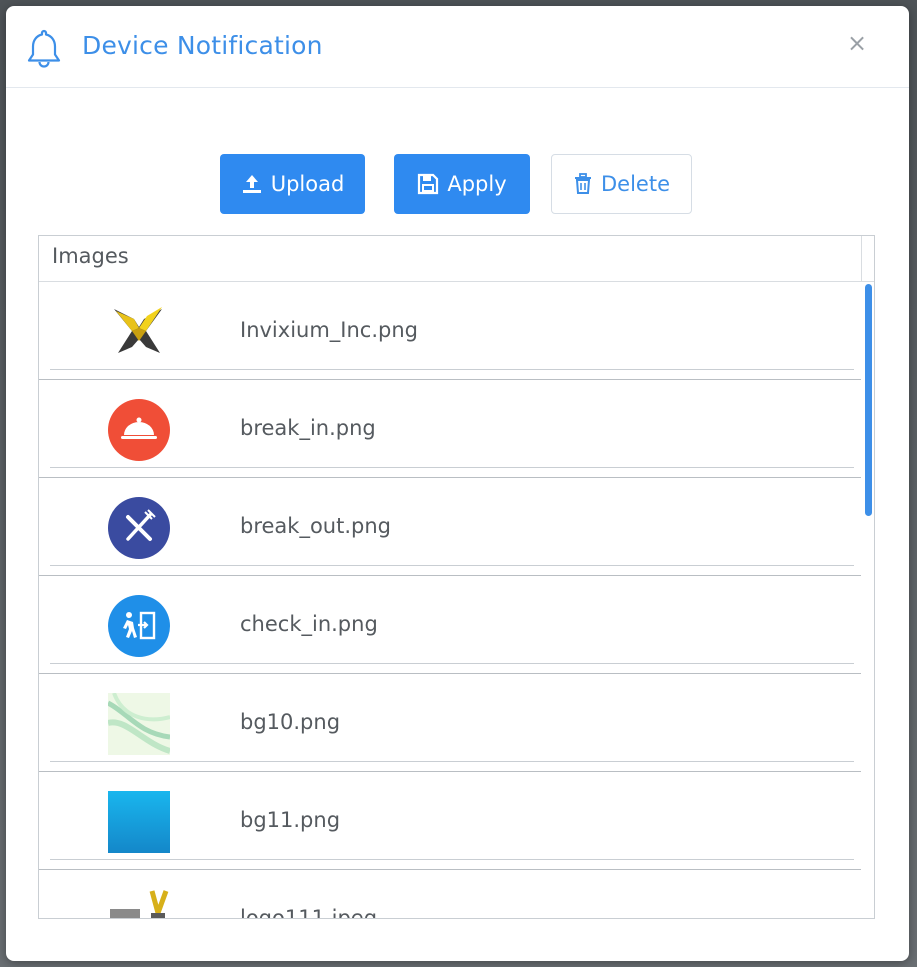 This screenshot has height=967, width=917. I want to click on blue-gradient-bg-thumbnail, so click(139, 822).